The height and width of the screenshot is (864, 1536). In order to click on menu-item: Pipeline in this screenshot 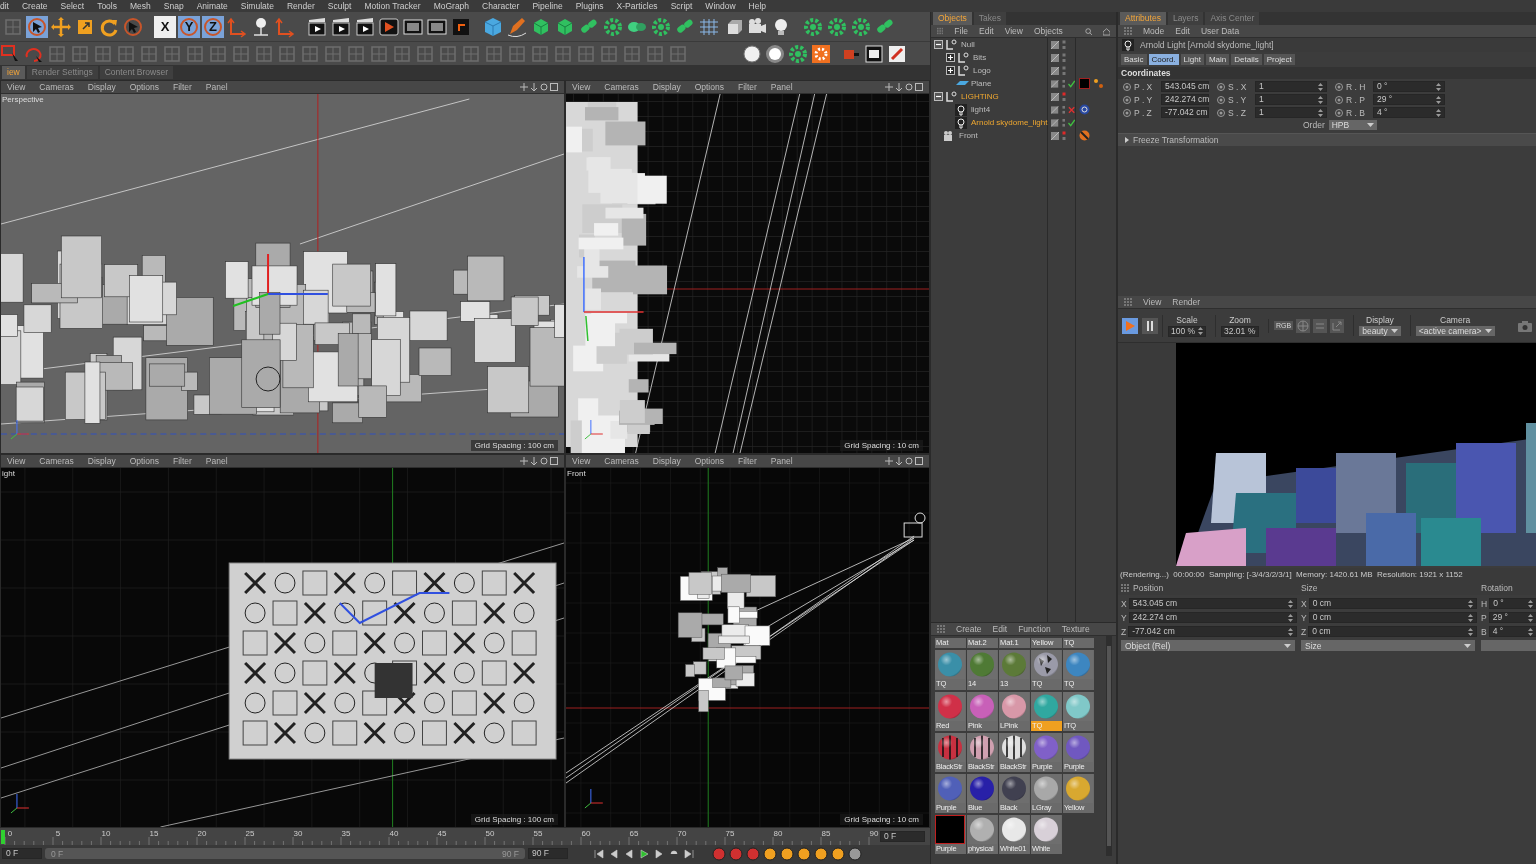, I will do `click(547, 6)`.